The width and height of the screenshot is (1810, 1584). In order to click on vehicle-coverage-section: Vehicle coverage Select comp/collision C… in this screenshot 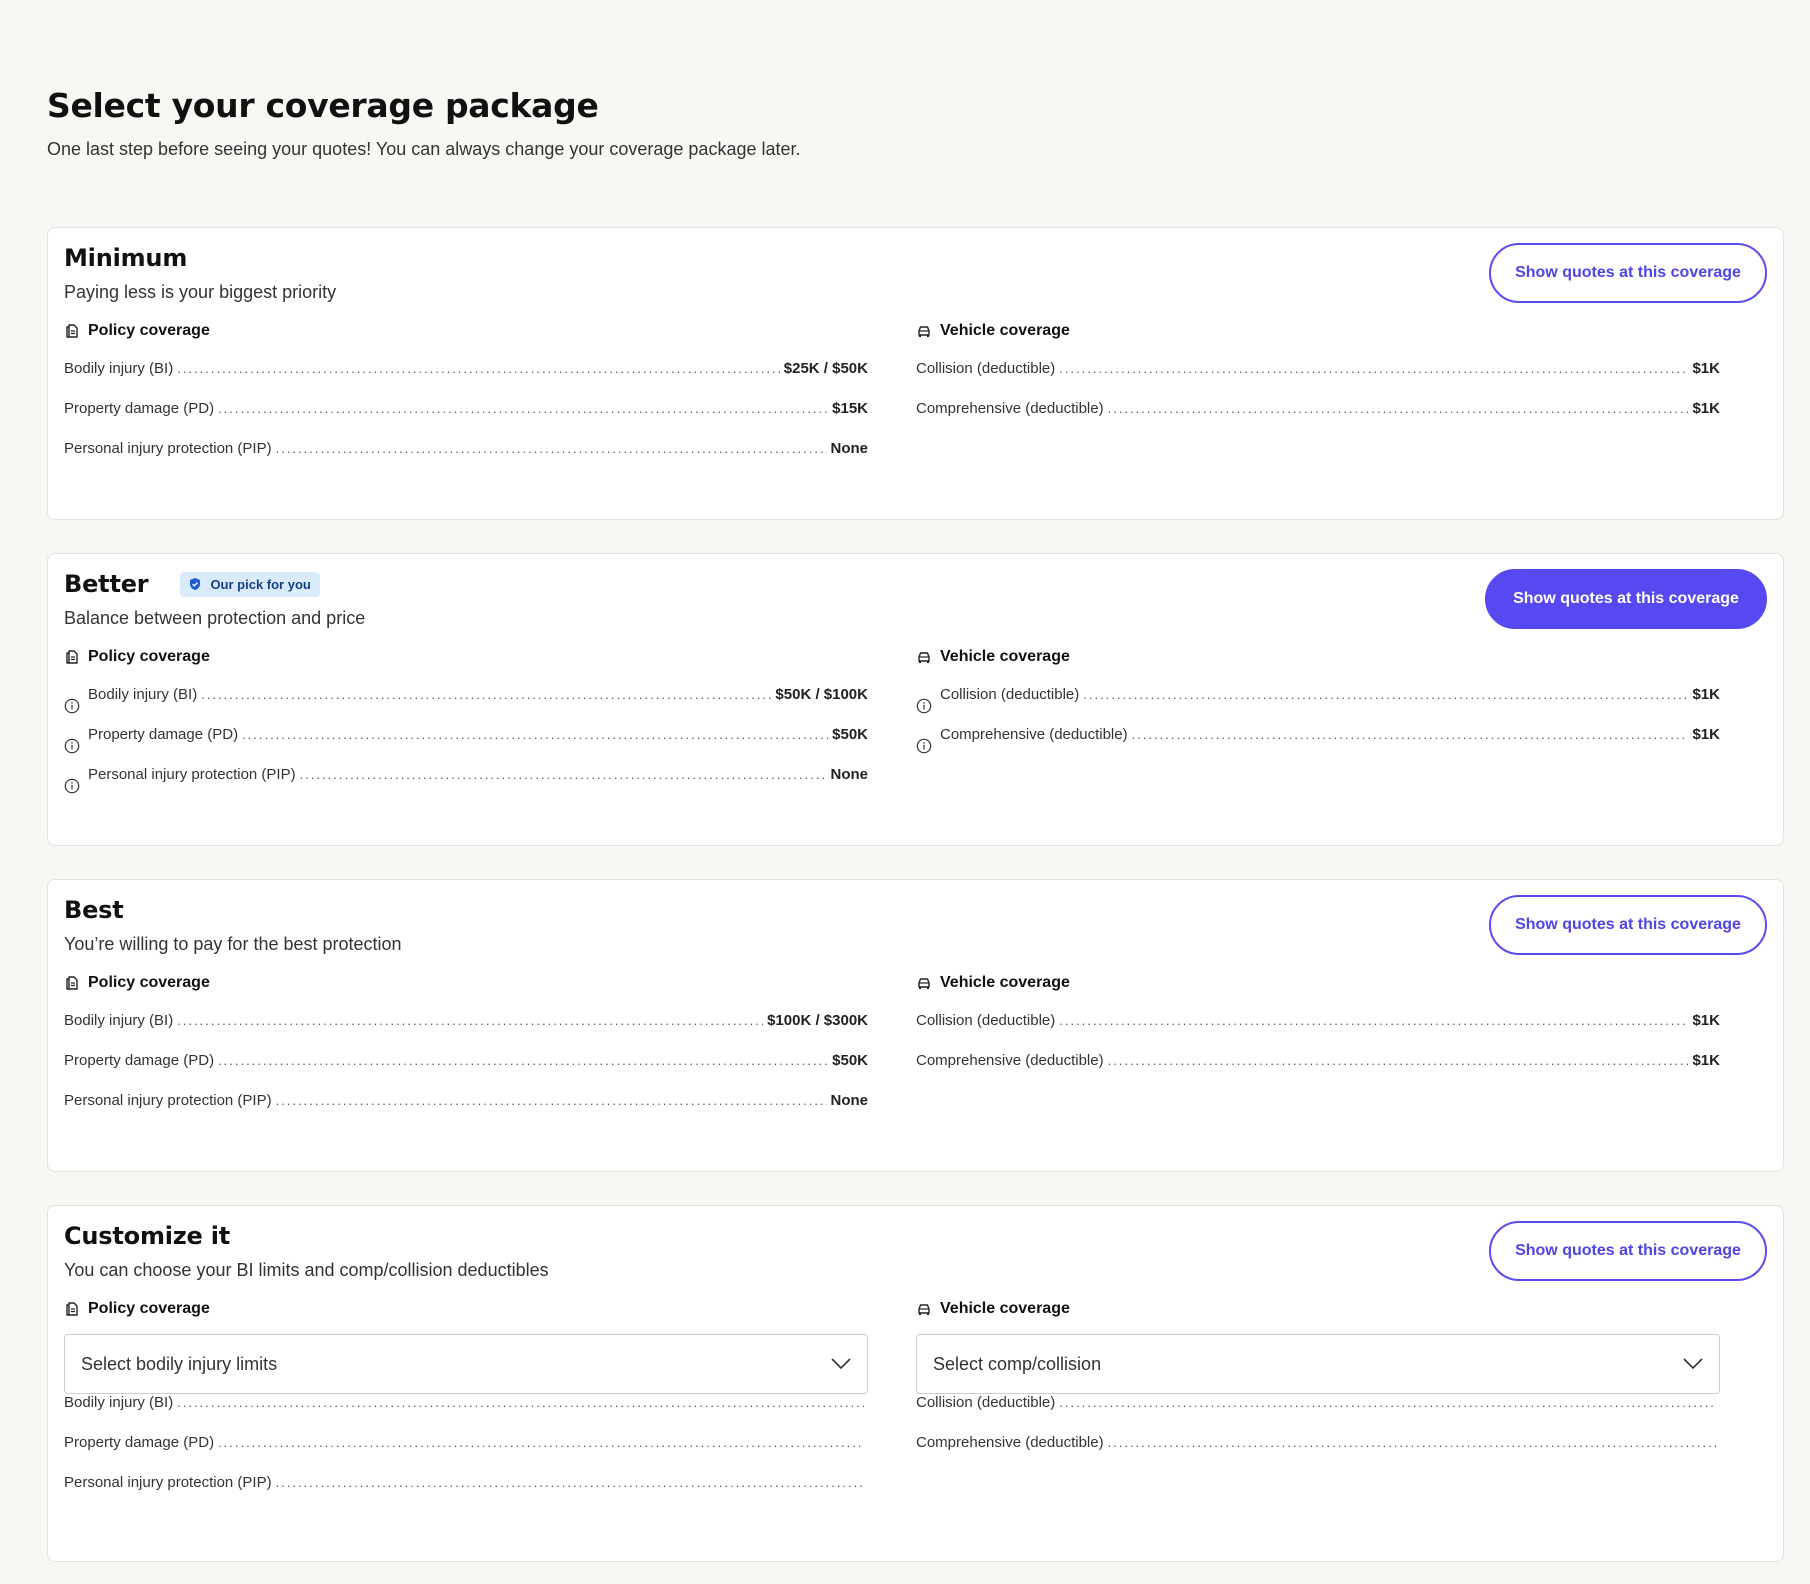, I will do `click(1318, 1386)`.